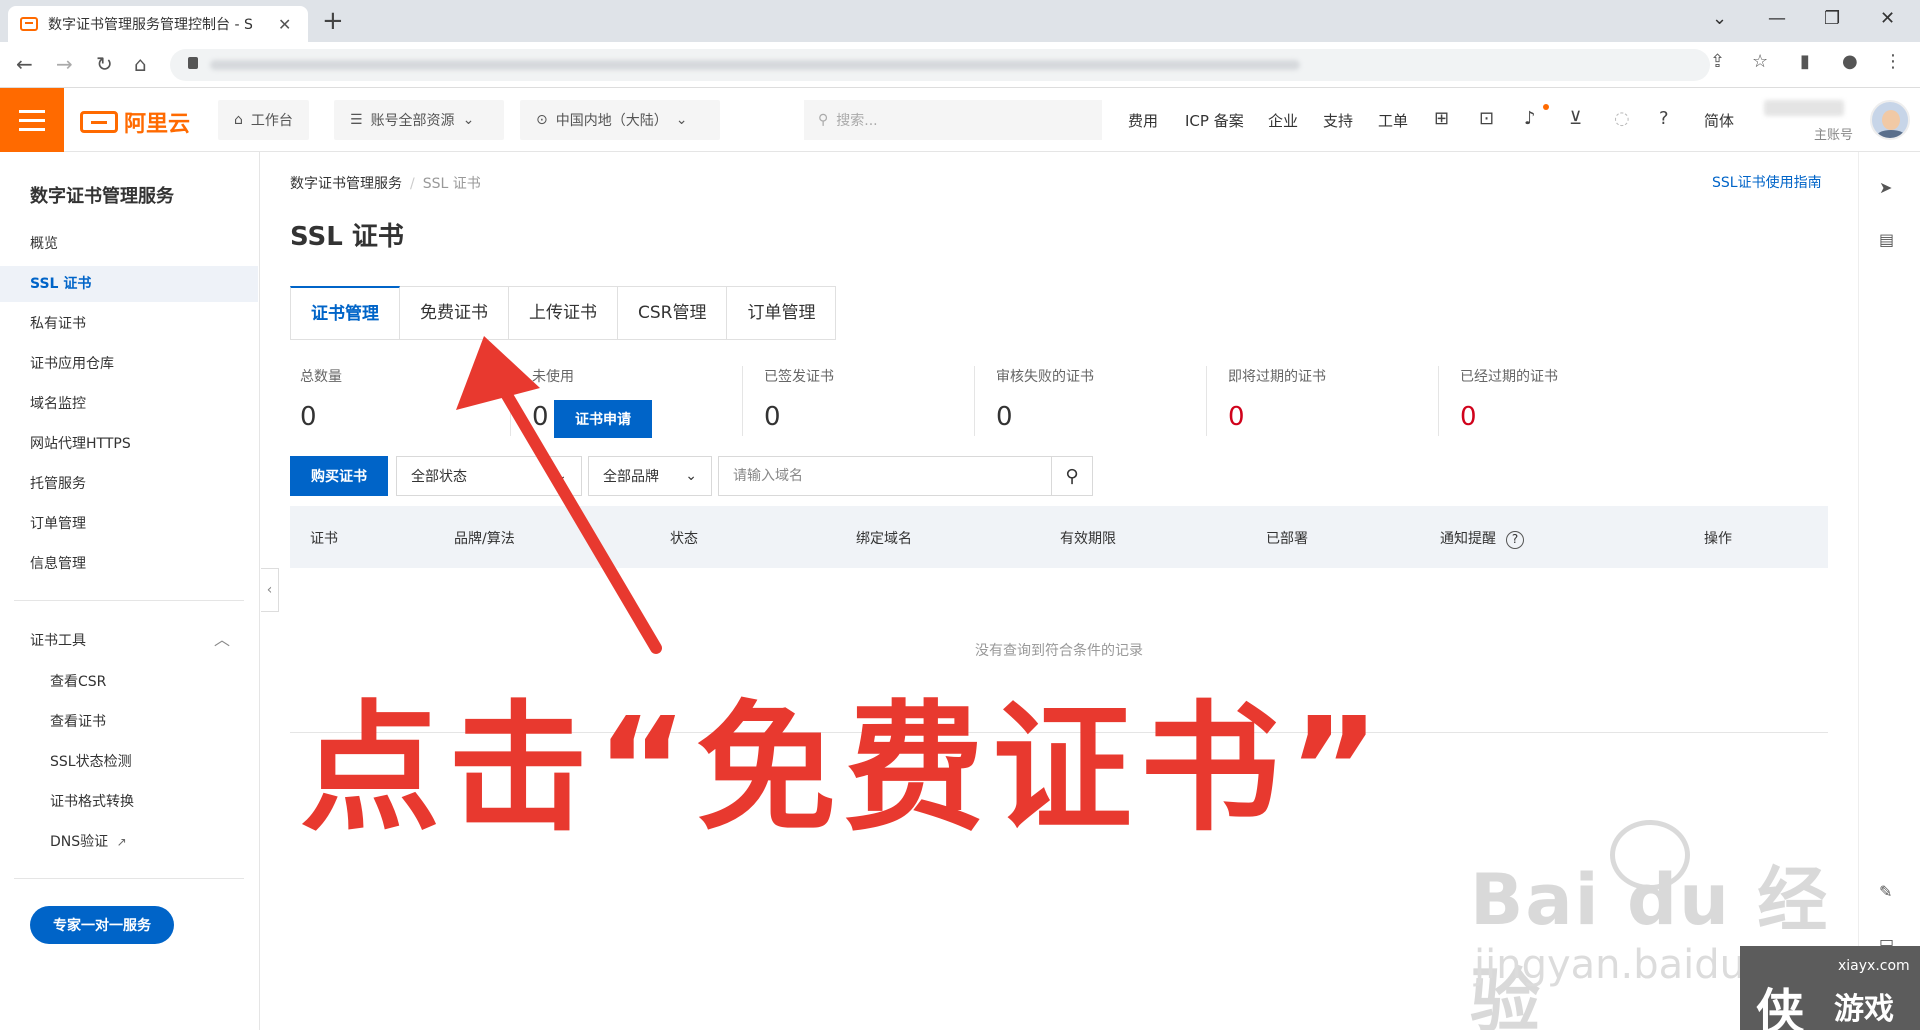  Describe the element at coordinates (1805, 61) in the screenshot. I see `side-panel-icon: ▮` at that location.